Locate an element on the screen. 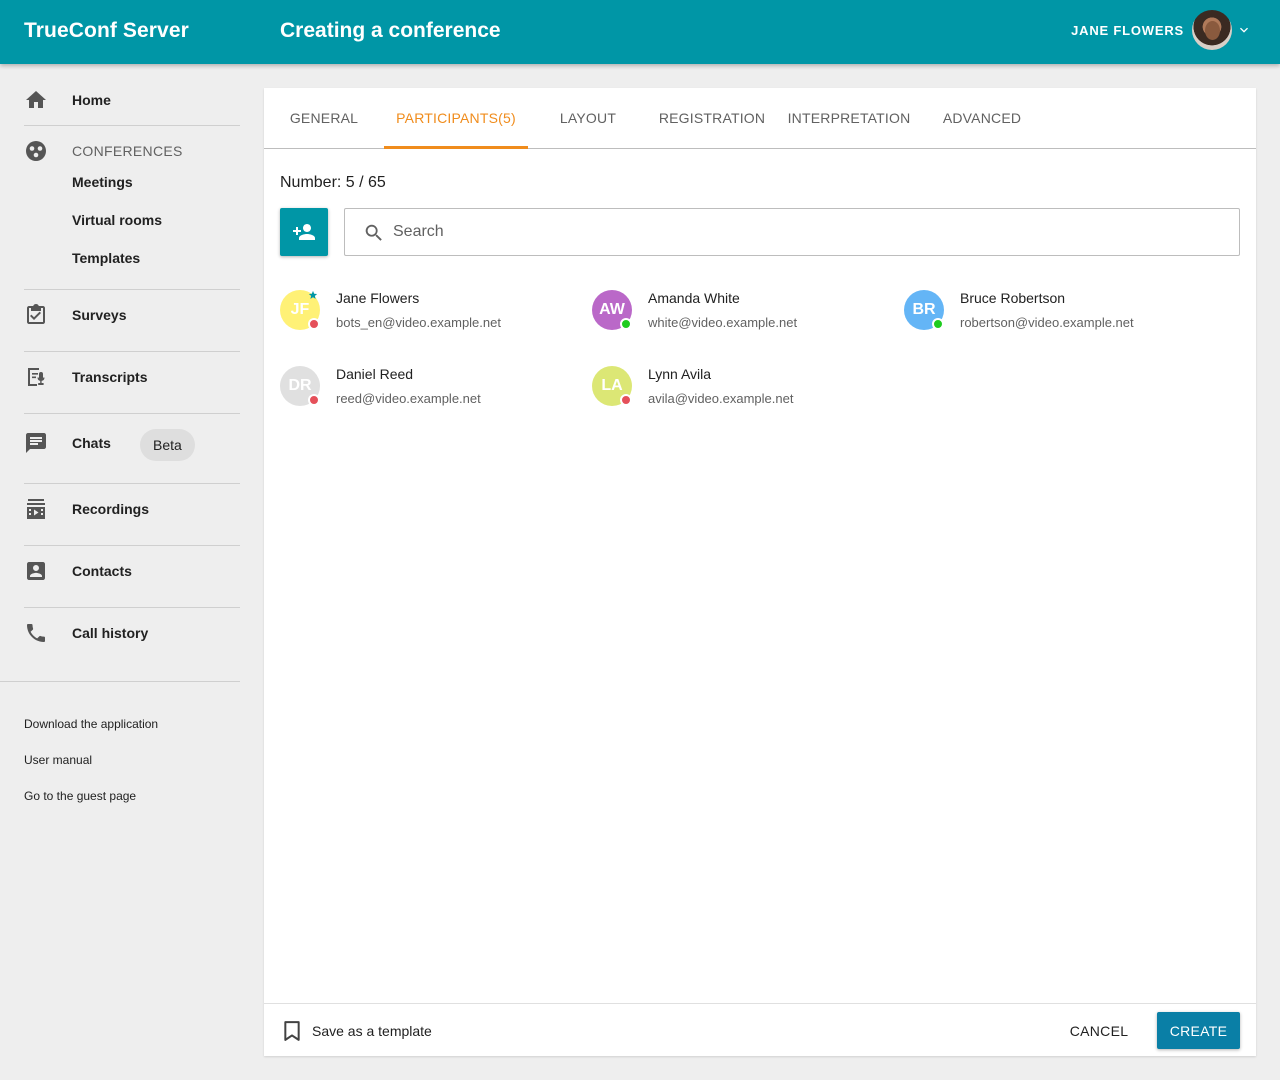 The width and height of the screenshot is (1280, 1080). sidebar-item-label: Transcripts is located at coordinates (110, 377).